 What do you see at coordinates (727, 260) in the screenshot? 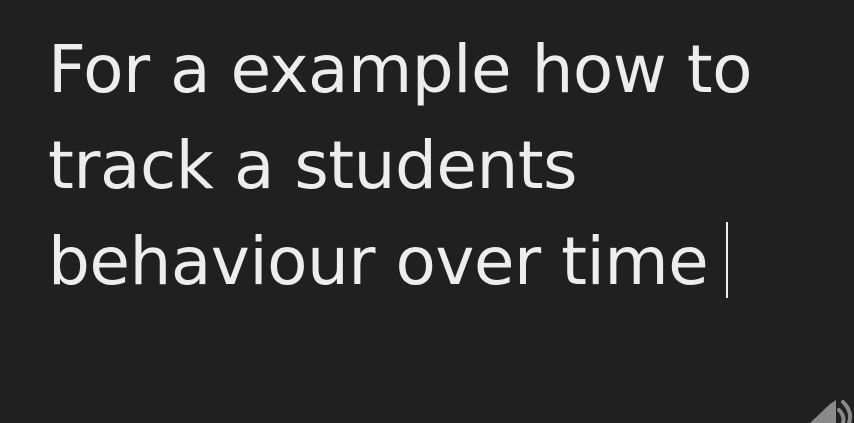
I see `text-cursor` at bounding box center [727, 260].